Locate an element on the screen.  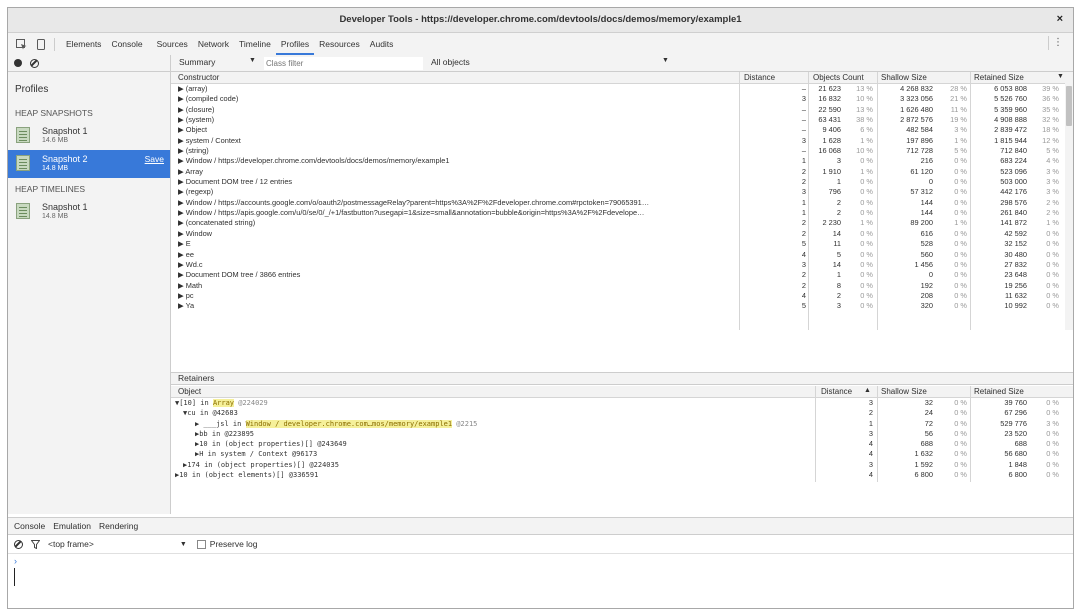
tab-sources: Sources is located at coordinates (172, 44).